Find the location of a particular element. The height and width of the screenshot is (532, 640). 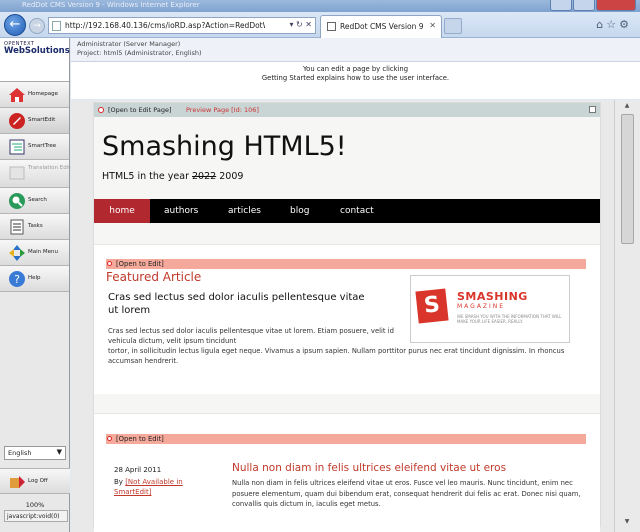

sidebar-item-label: Search is located at coordinates (37, 200).